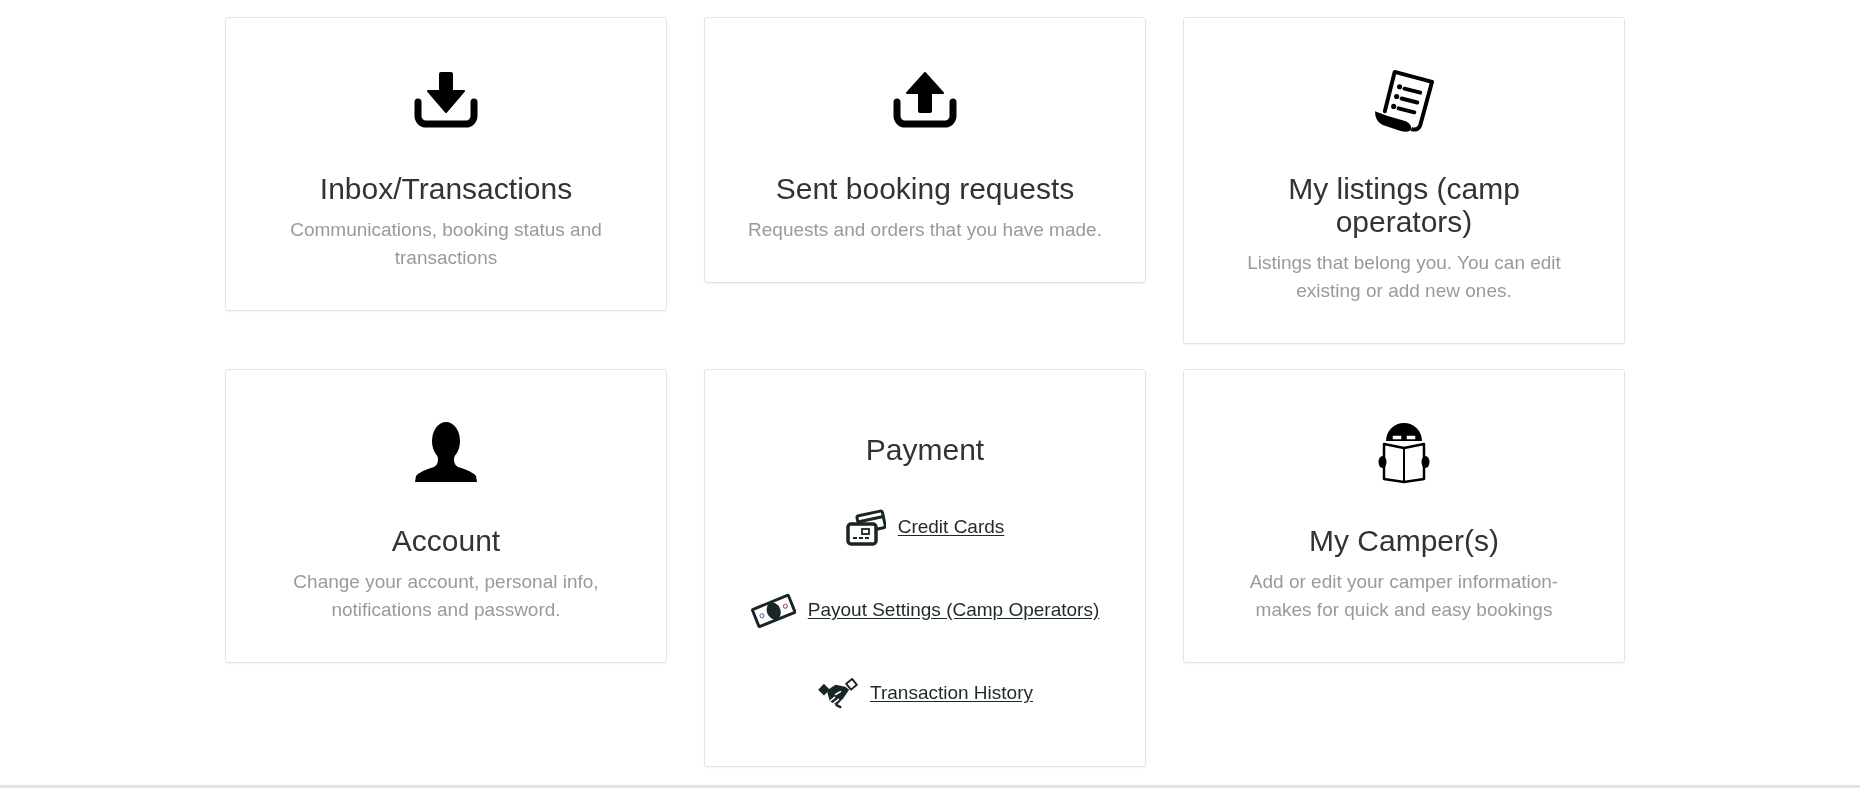 The width and height of the screenshot is (1860, 789). What do you see at coordinates (446, 100) in the screenshot?
I see `download-tray-icon` at bounding box center [446, 100].